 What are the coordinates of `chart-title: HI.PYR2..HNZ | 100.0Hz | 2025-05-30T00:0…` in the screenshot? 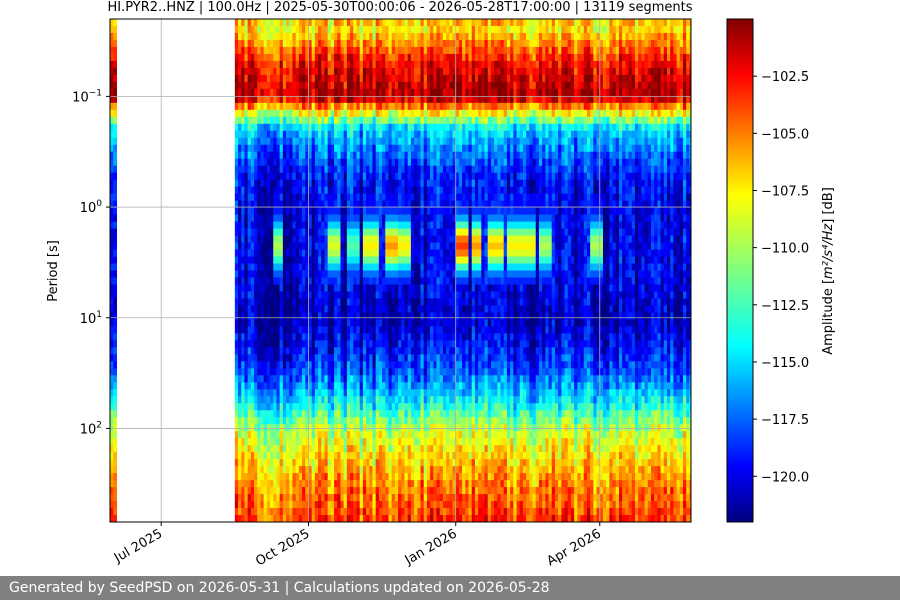 It's located at (400, 7).